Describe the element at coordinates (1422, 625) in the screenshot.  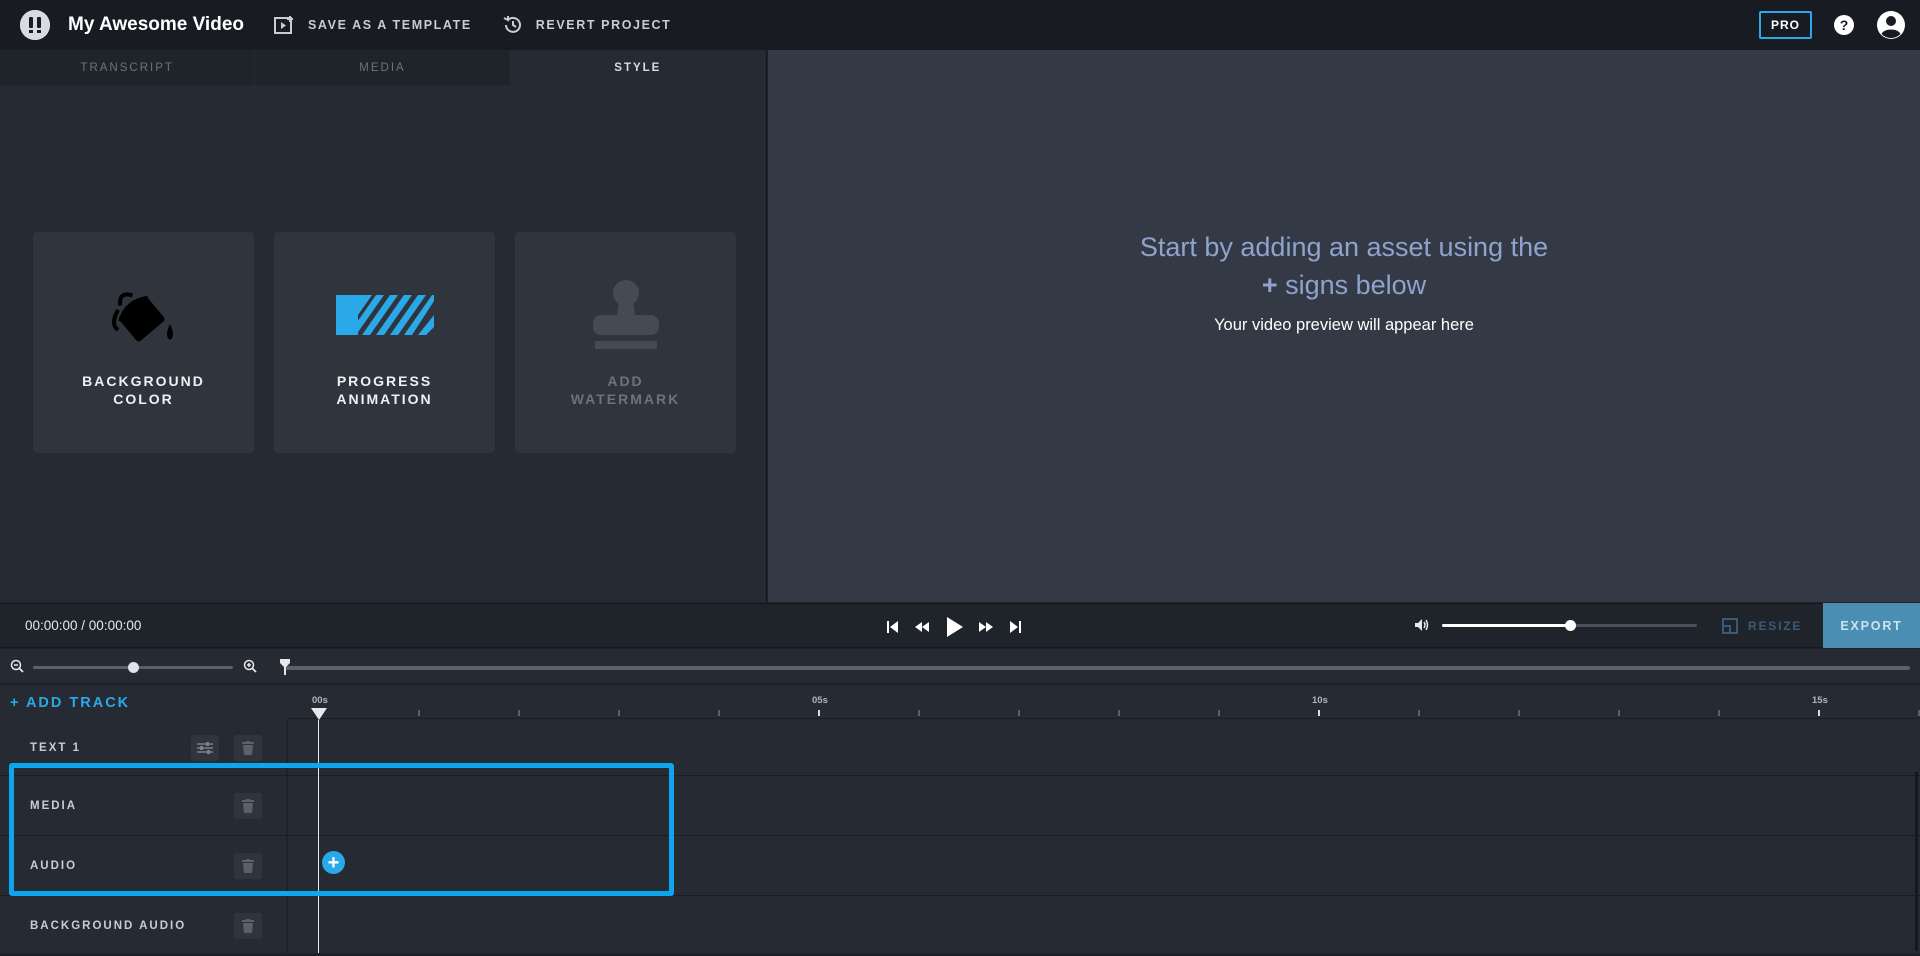
I see `volume-icon` at that location.